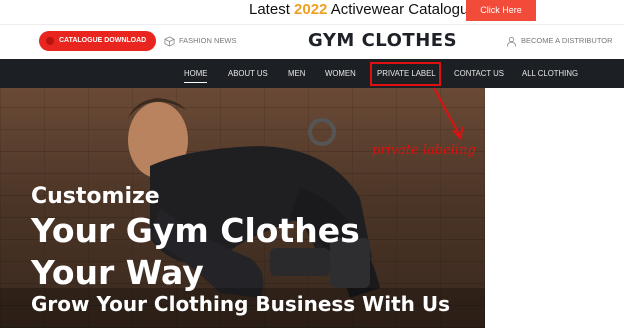  Describe the element at coordinates (95, 196) in the screenshot. I see `hero-headline-line1: Customize` at that location.